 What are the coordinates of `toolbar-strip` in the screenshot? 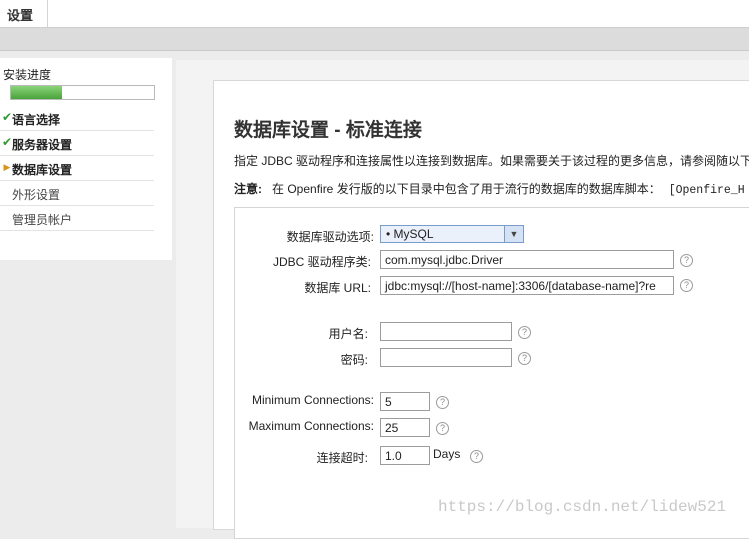 It's located at (374, 39).